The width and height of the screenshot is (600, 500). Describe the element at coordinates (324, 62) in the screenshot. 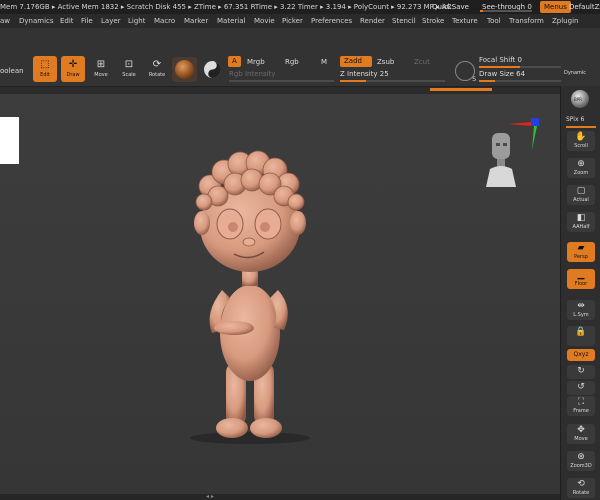

I see `m-toggle: M` at that location.